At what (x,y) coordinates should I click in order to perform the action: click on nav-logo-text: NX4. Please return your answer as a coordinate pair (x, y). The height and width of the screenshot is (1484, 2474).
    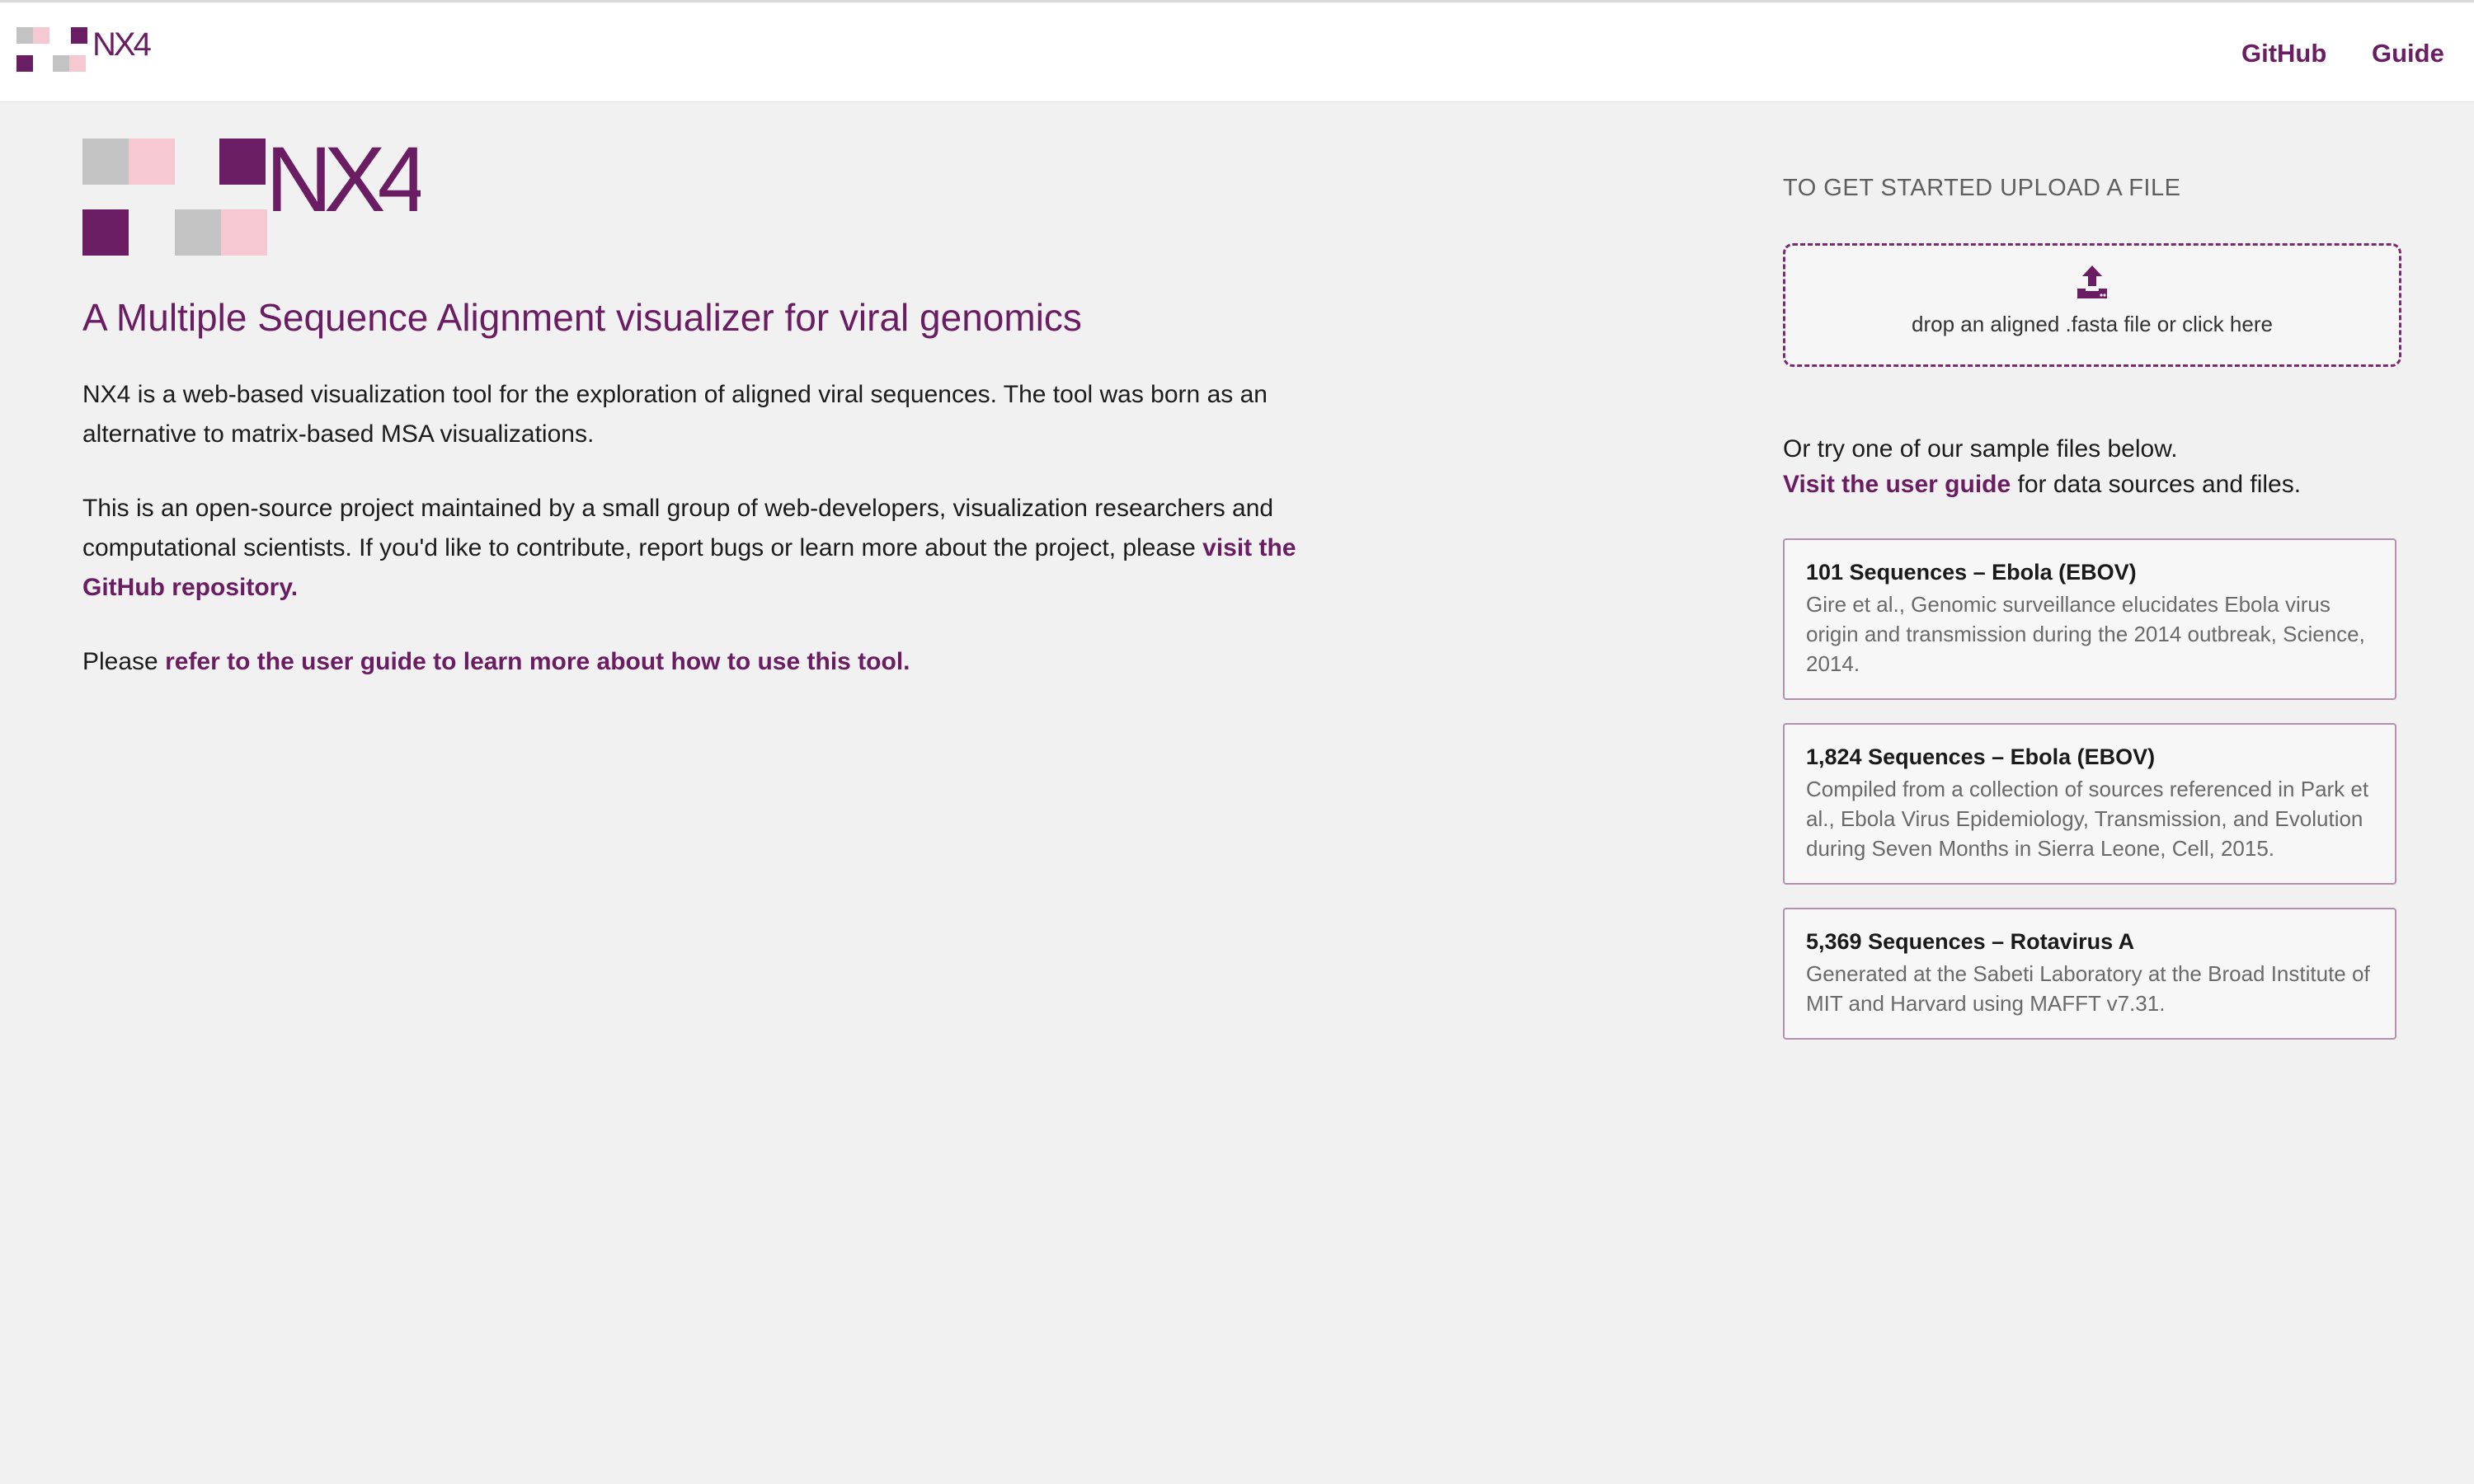
    Looking at the image, I should click on (122, 44).